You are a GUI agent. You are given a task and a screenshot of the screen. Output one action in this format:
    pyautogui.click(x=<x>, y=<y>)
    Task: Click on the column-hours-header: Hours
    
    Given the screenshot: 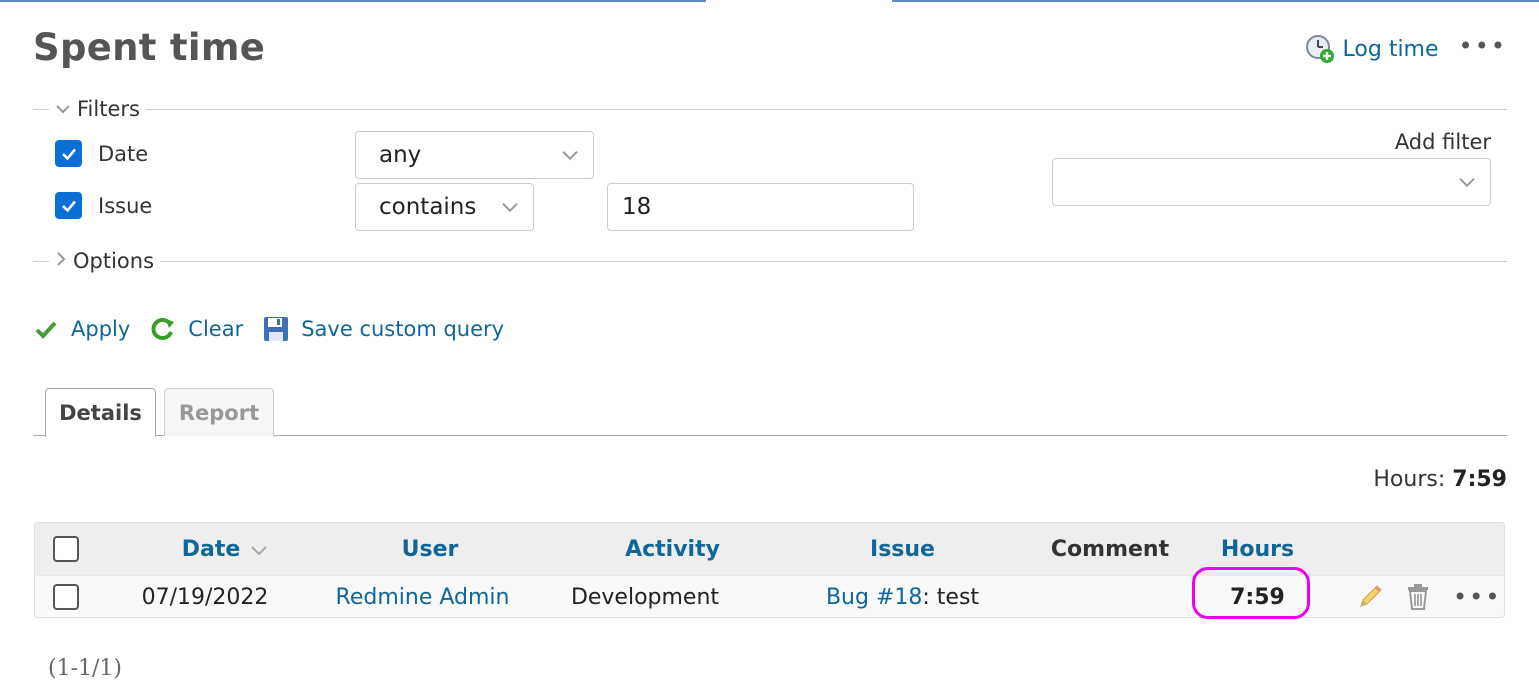 What is the action you would take?
    pyautogui.click(x=1257, y=549)
    